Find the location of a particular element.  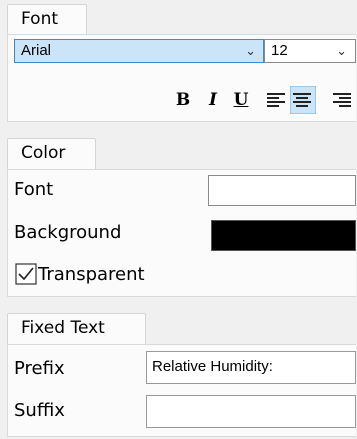

font-color-swatch is located at coordinates (282, 190).